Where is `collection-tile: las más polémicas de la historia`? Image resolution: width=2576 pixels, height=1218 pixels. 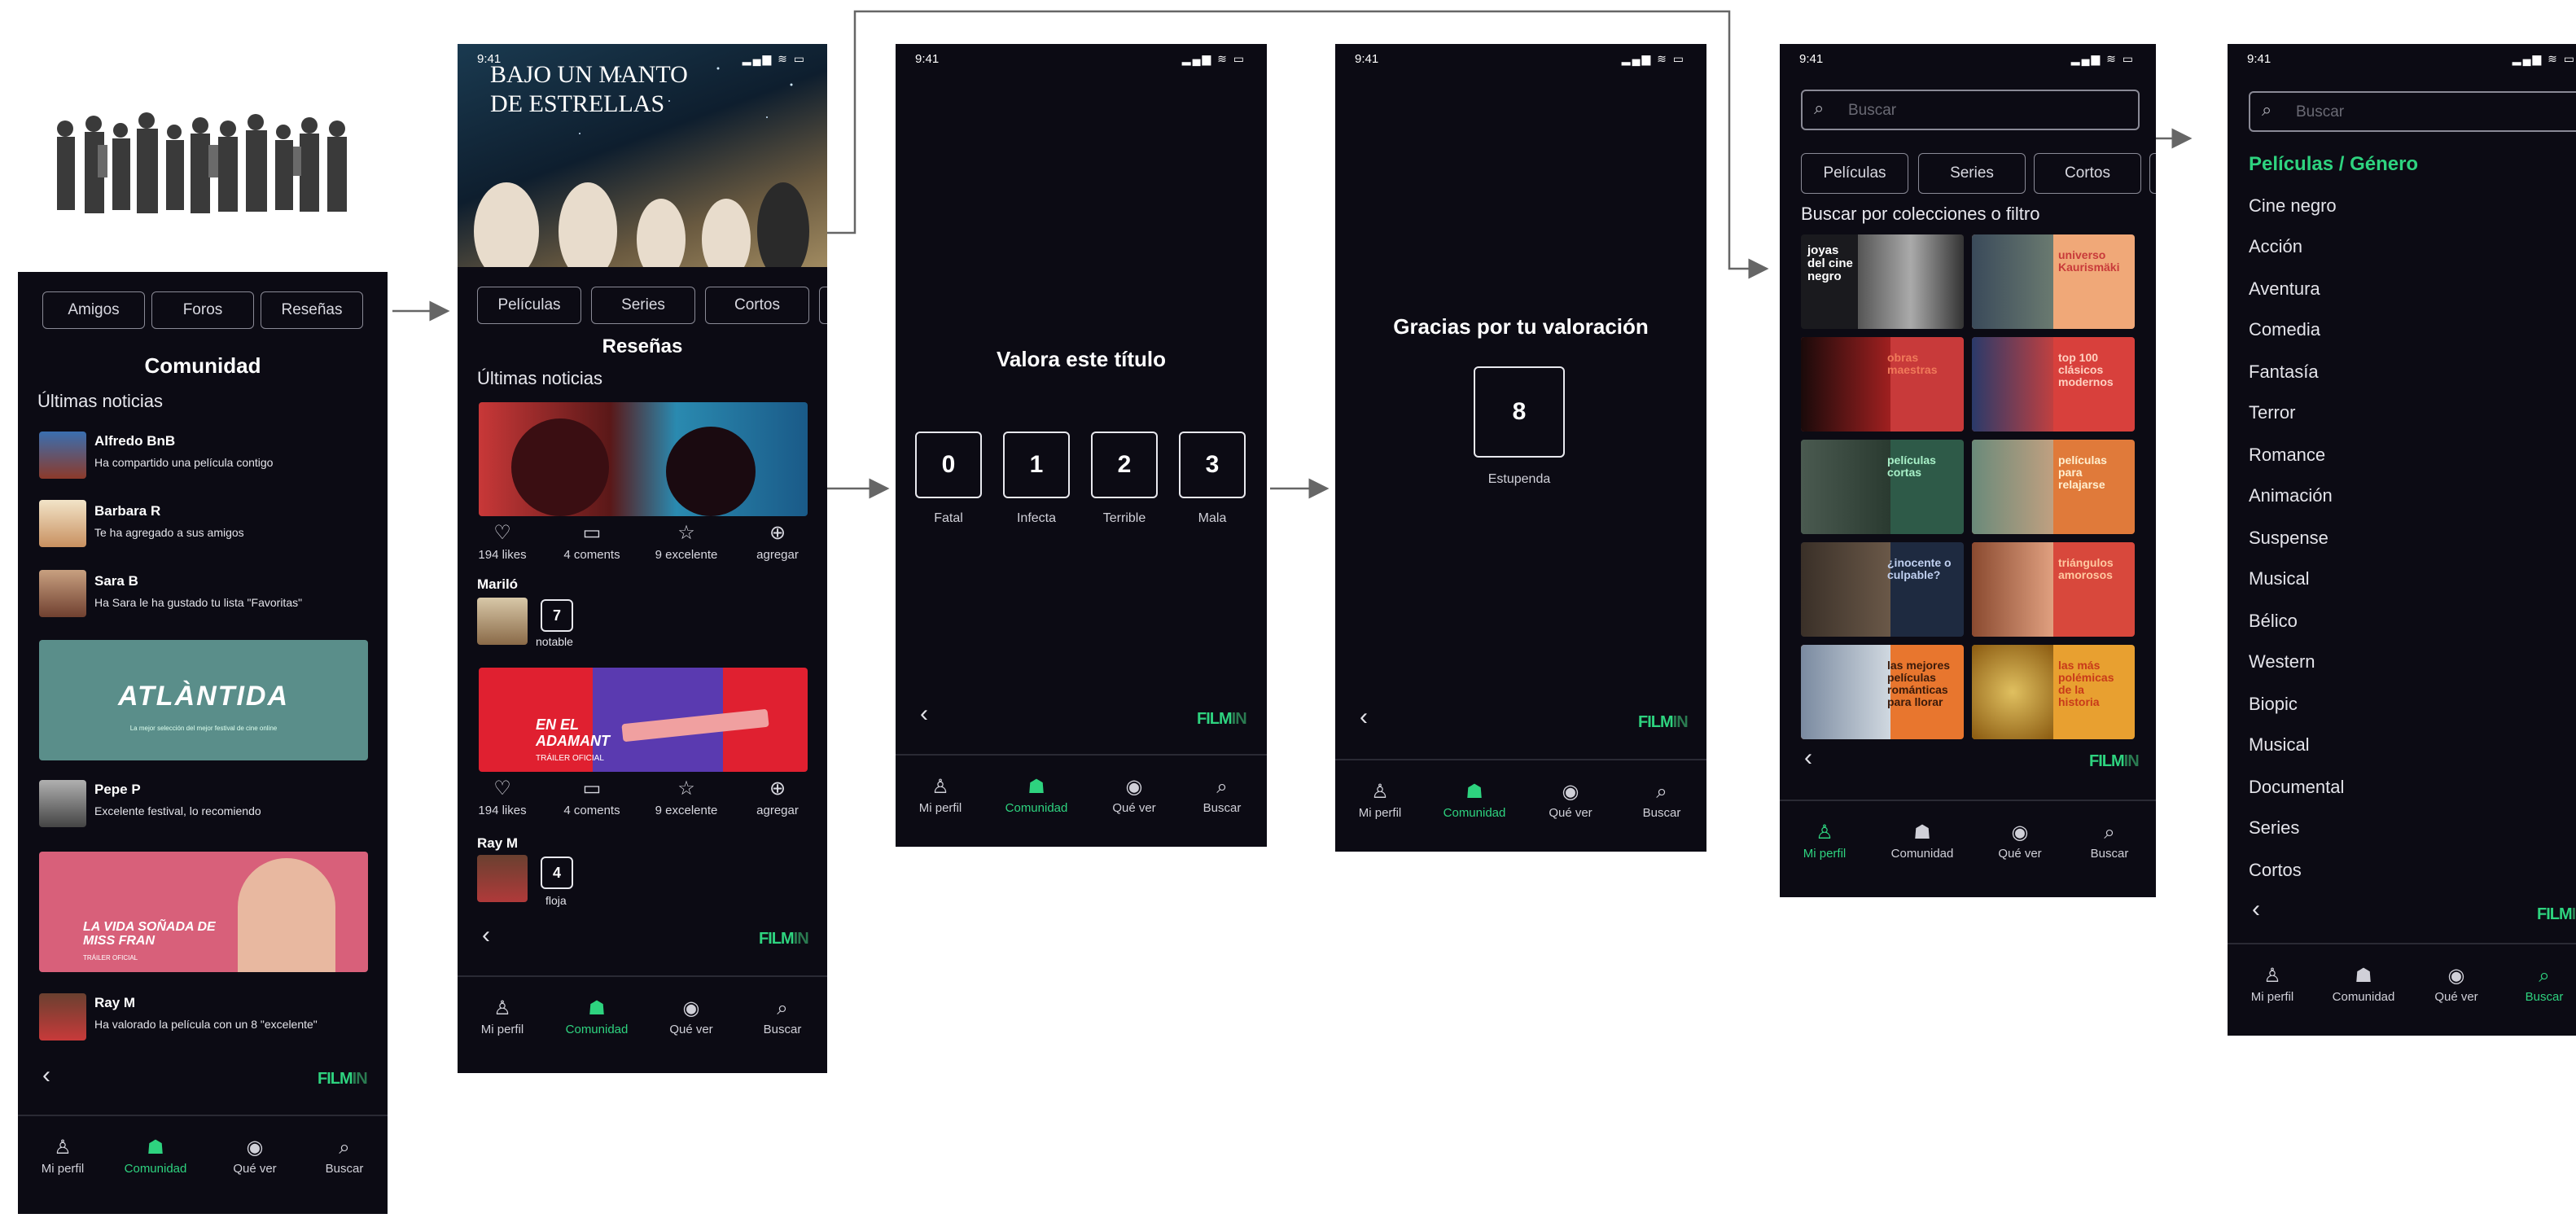 collection-tile: las más polémicas de la historia is located at coordinates (2053, 692).